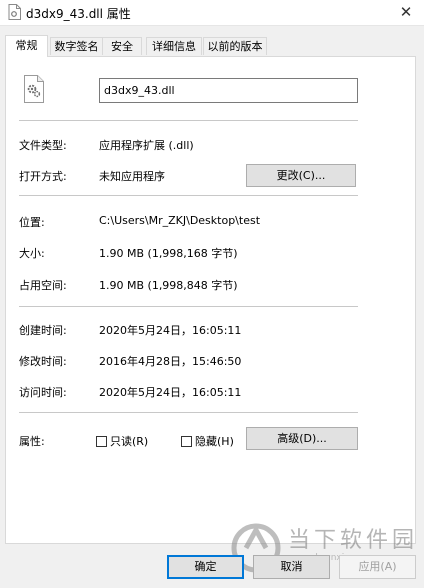 The height and width of the screenshot is (588, 424). I want to click on size-on-disk-value: 1.90 MB (1,998,848 字节), so click(168, 285).